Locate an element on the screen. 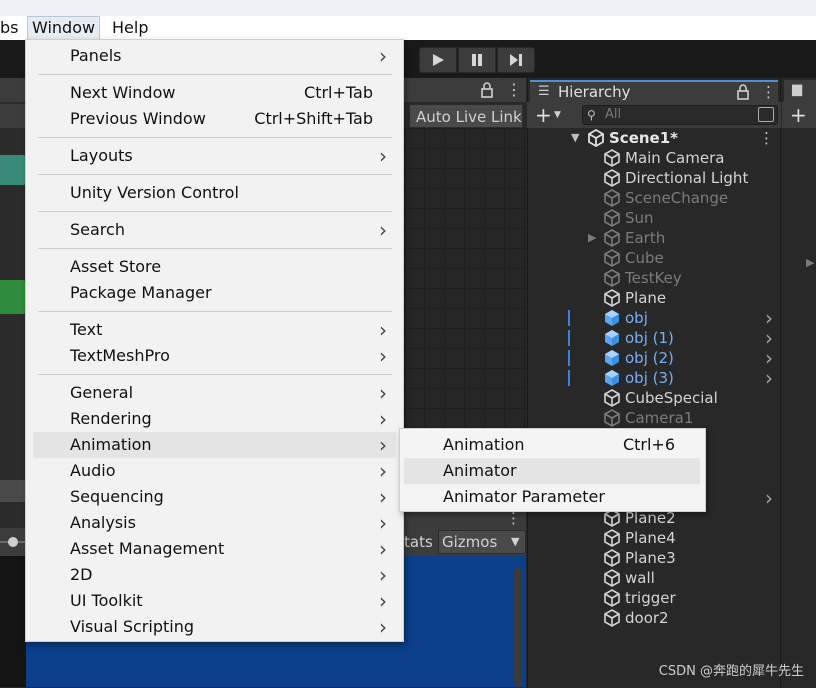  hierarchy-row: door2 is located at coordinates (654, 618).